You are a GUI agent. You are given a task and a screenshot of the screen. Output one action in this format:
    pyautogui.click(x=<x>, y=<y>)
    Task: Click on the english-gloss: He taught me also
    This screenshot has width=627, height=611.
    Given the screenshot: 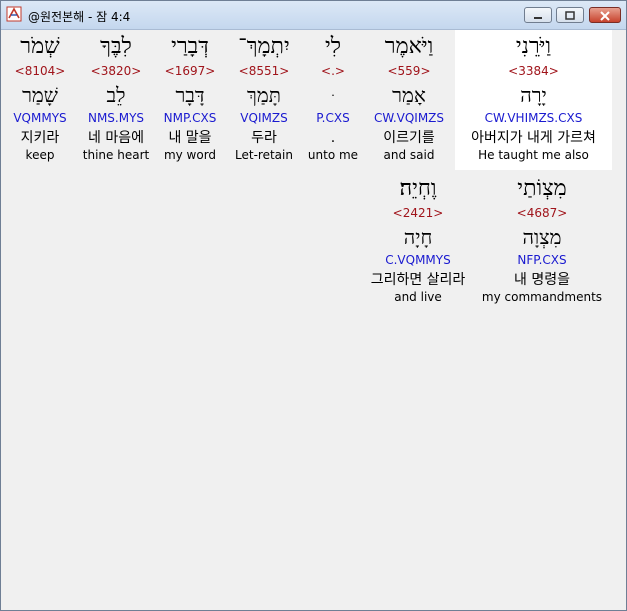 What is the action you would take?
    pyautogui.click(x=533, y=155)
    